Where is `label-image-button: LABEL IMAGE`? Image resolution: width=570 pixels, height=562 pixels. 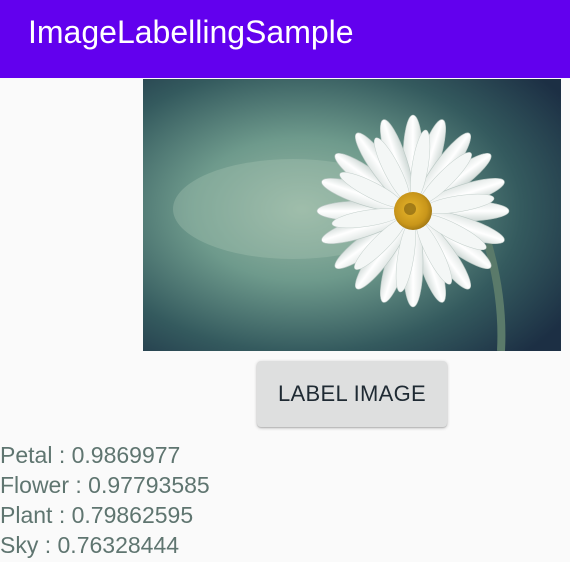
label-image-button: LABEL IMAGE is located at coordinates (352, 394).